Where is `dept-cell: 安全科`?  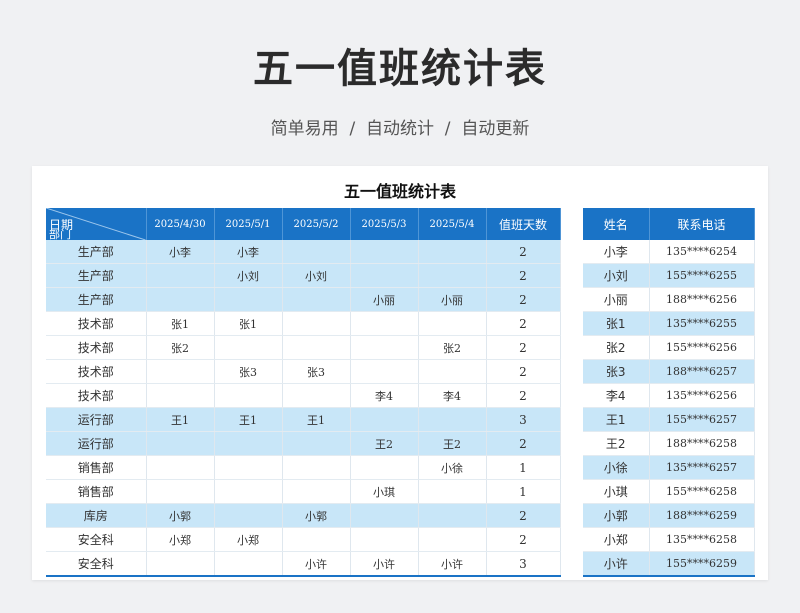 dept-cell: 安全科 is located at coordinates (96, 564).